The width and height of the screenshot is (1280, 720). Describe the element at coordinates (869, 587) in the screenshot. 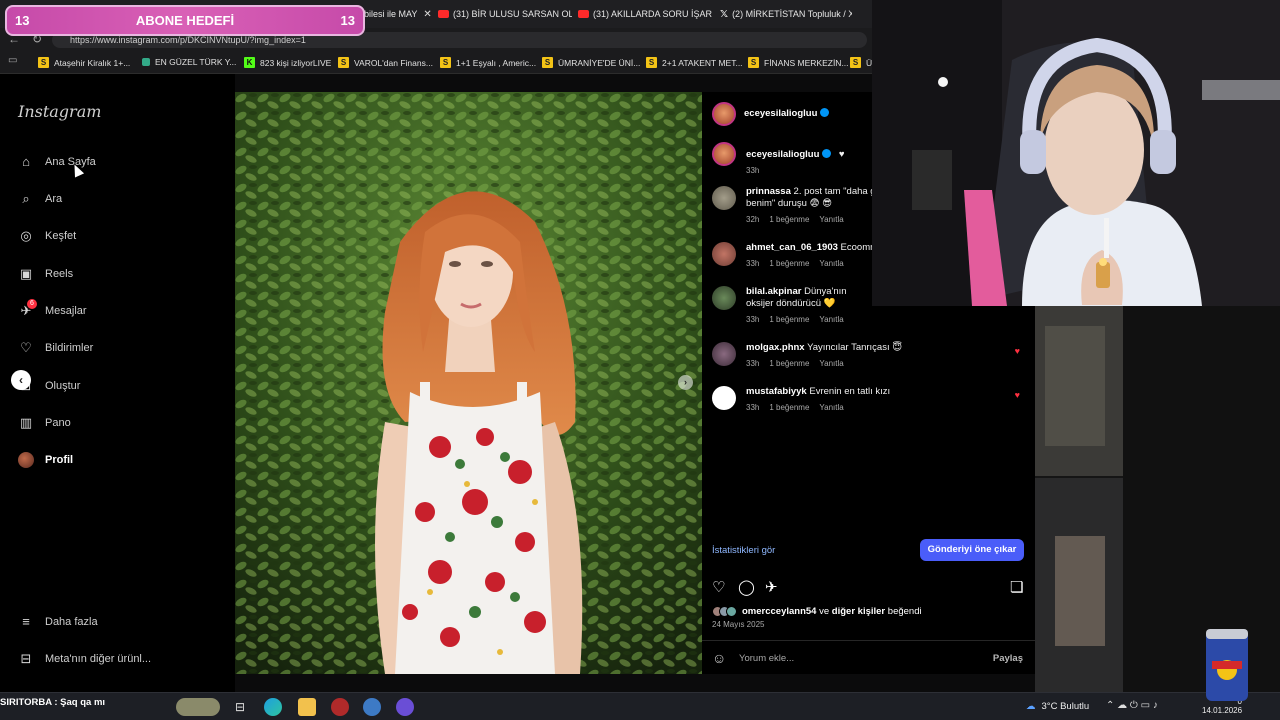

I see `post-actions: ♡ ◯ ✈ ❏` at that location.